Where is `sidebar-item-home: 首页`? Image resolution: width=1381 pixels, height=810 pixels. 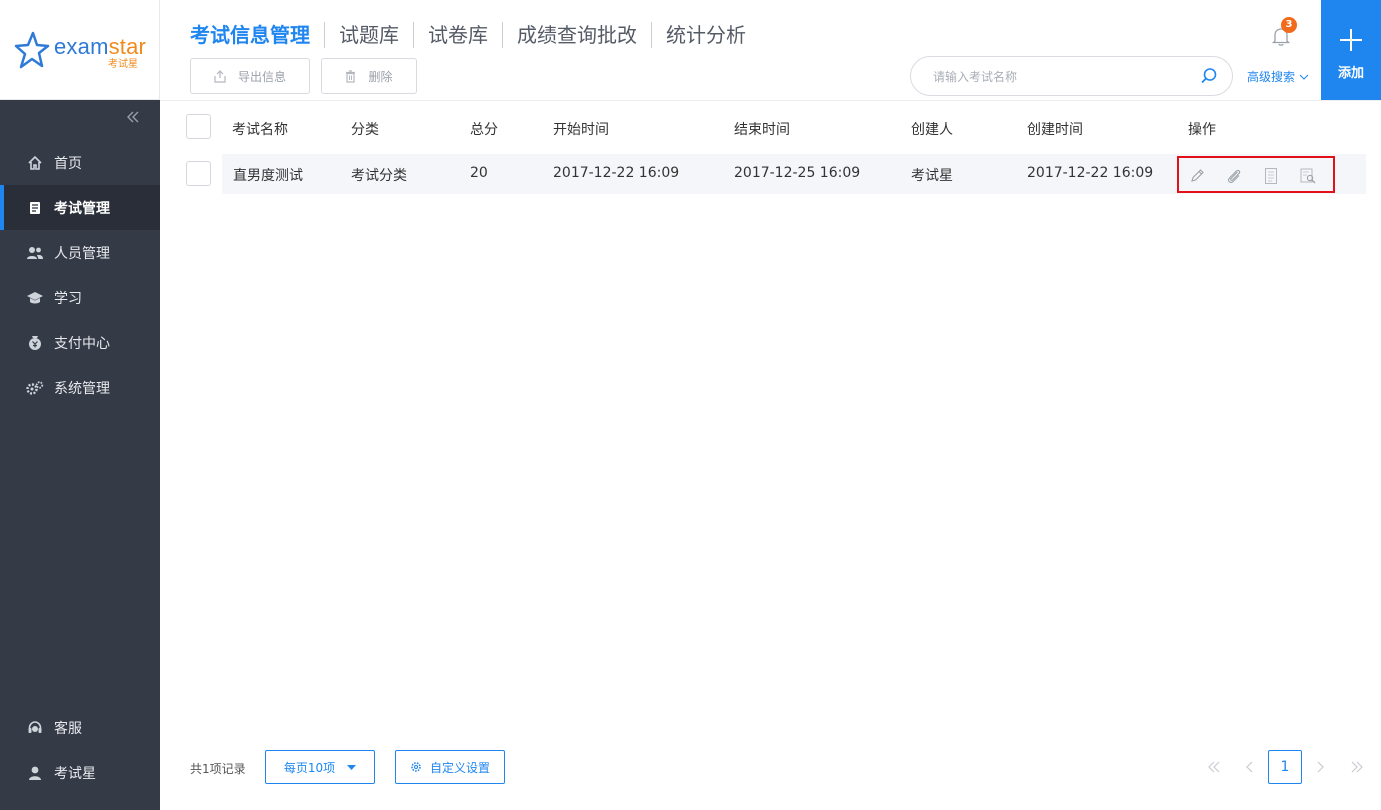 sidebar-item-home: 首页 is located at coordinates (80, 162).